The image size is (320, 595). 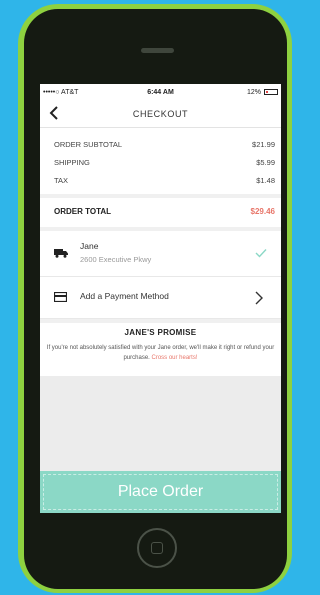 I want to click on summary-row-shipping: SHIPPING $5.99, so click(x=164, y=163).